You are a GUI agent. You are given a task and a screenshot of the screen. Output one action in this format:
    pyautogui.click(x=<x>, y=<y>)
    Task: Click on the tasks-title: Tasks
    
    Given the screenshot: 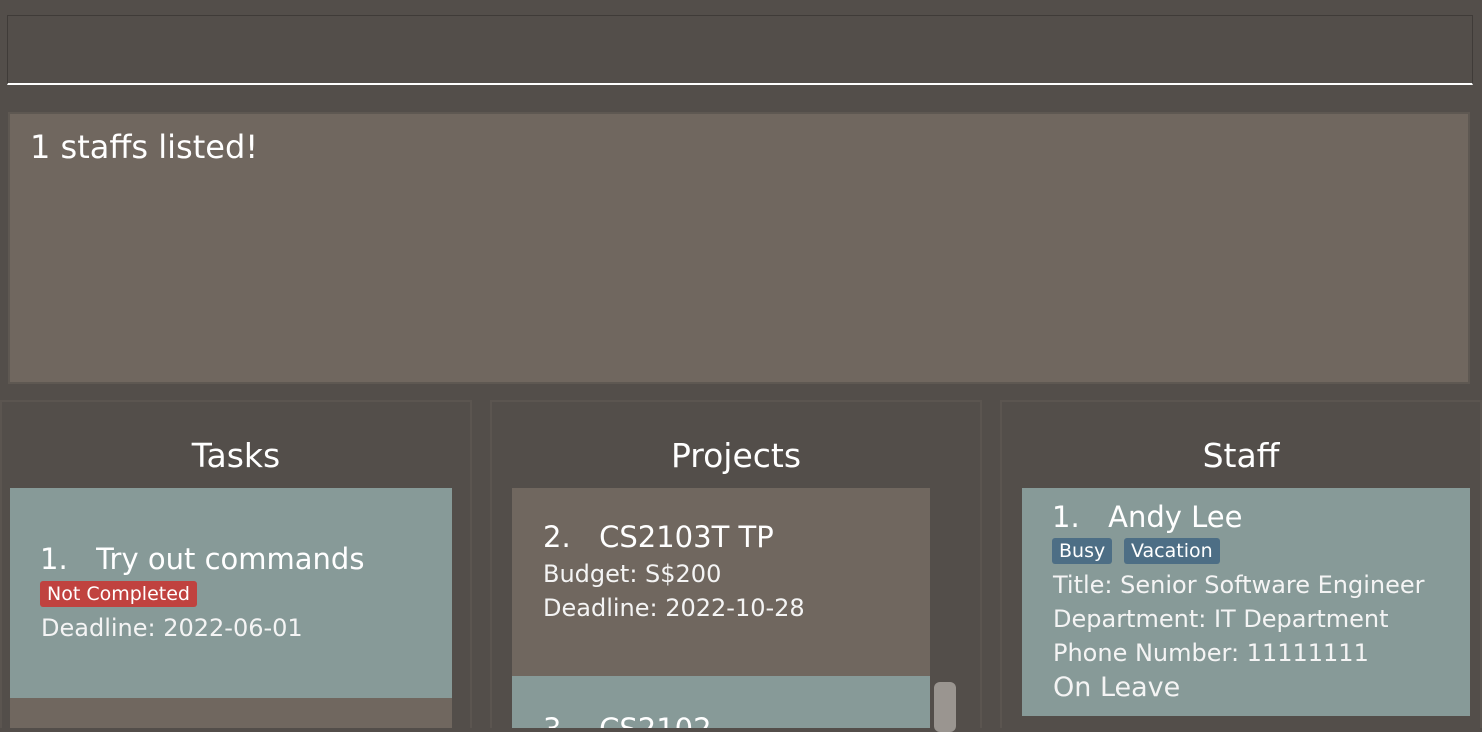 What is the action you would take?
    pyautogui.click(x=236, y=455)
    